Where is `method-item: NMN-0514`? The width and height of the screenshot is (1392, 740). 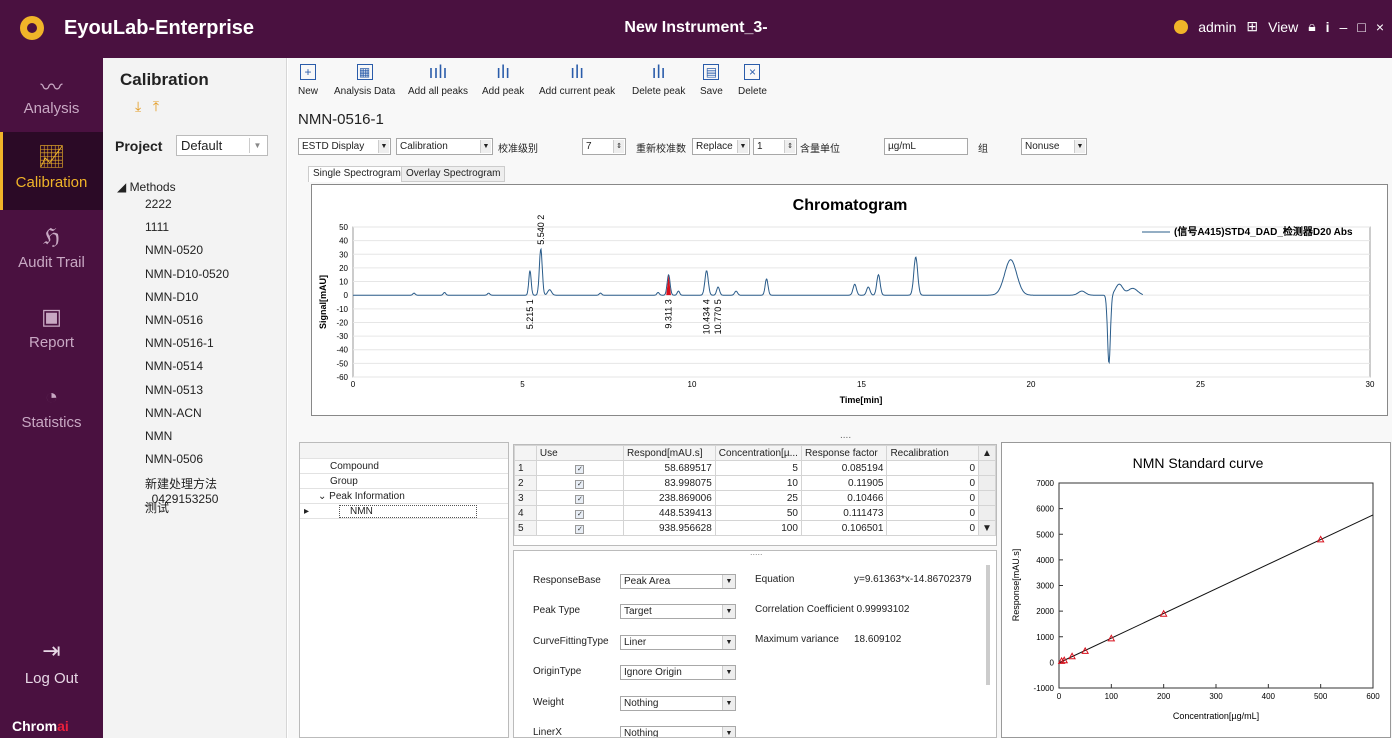 method-item: NMN-0514 is located at coordinates (174, 366).